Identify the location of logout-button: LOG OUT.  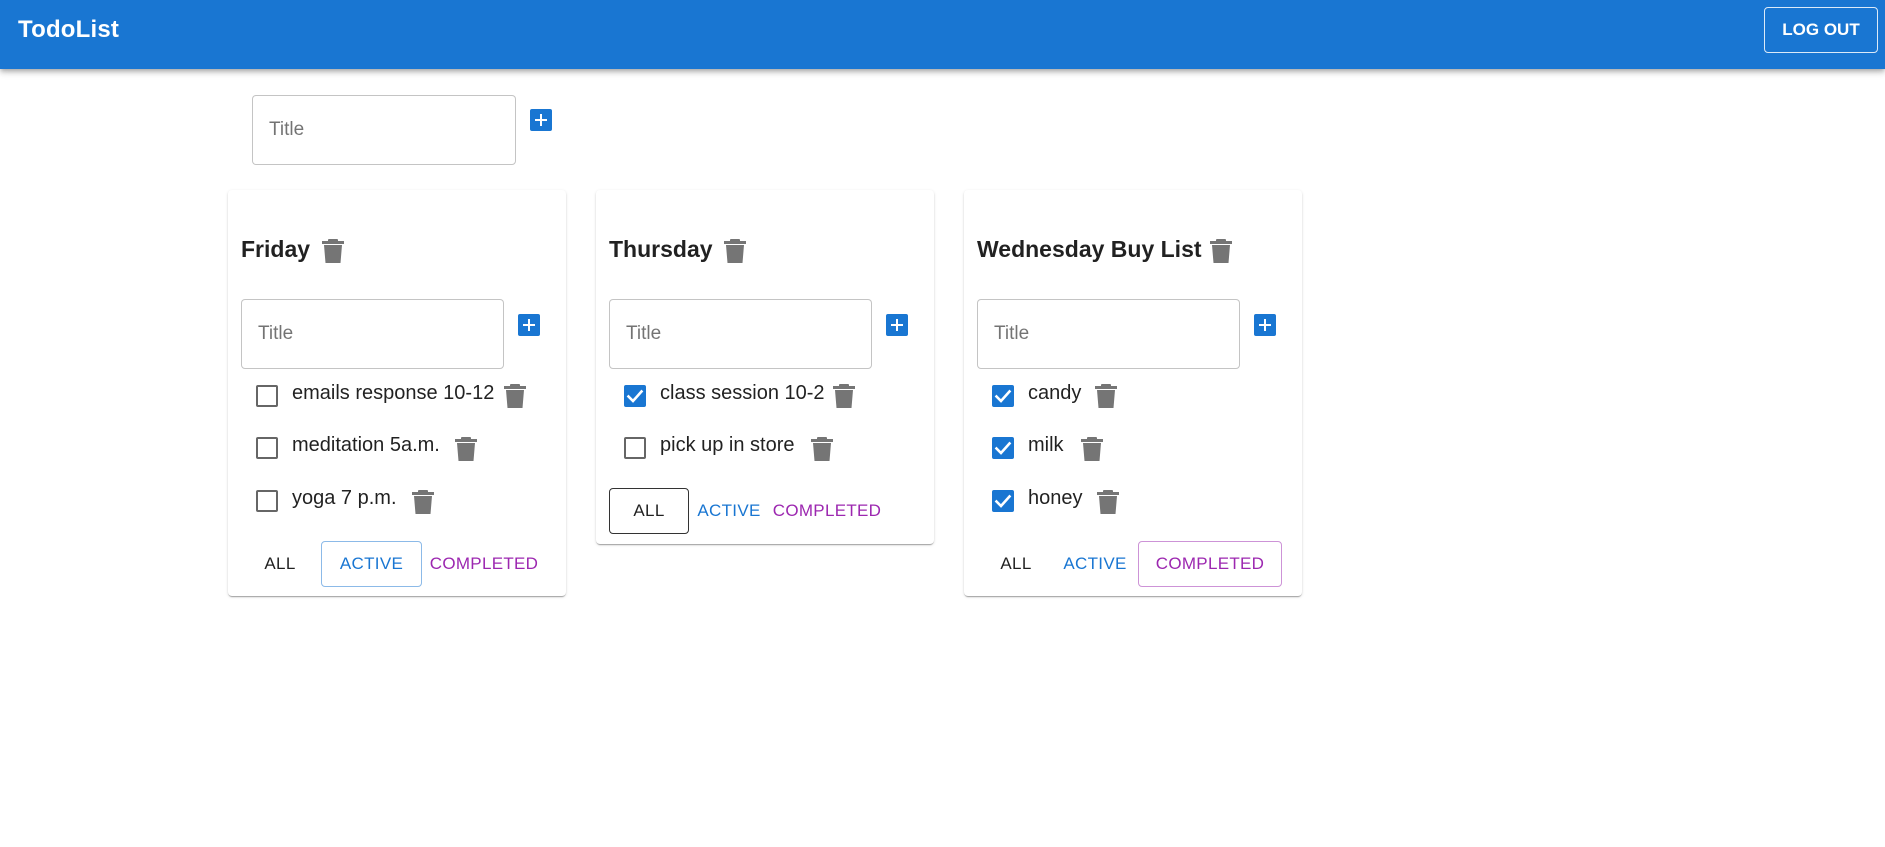
(1821, 30).